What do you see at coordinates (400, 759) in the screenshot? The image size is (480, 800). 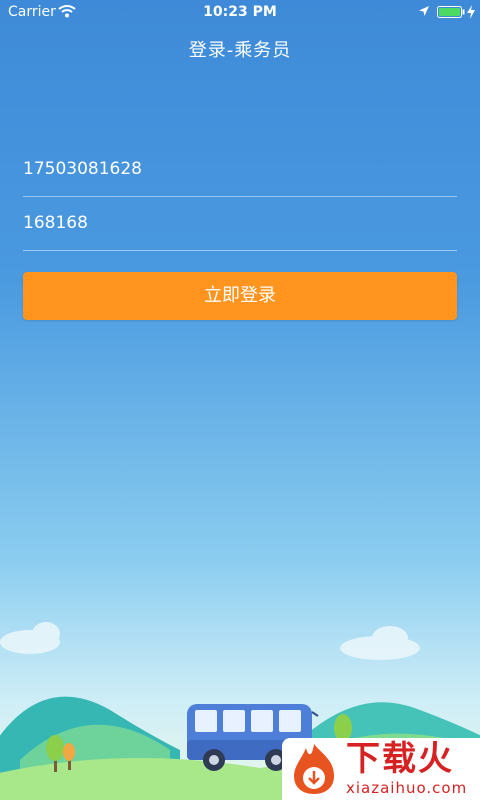 I see `watermark-title: 下载火` at bounding box center [400, 759].